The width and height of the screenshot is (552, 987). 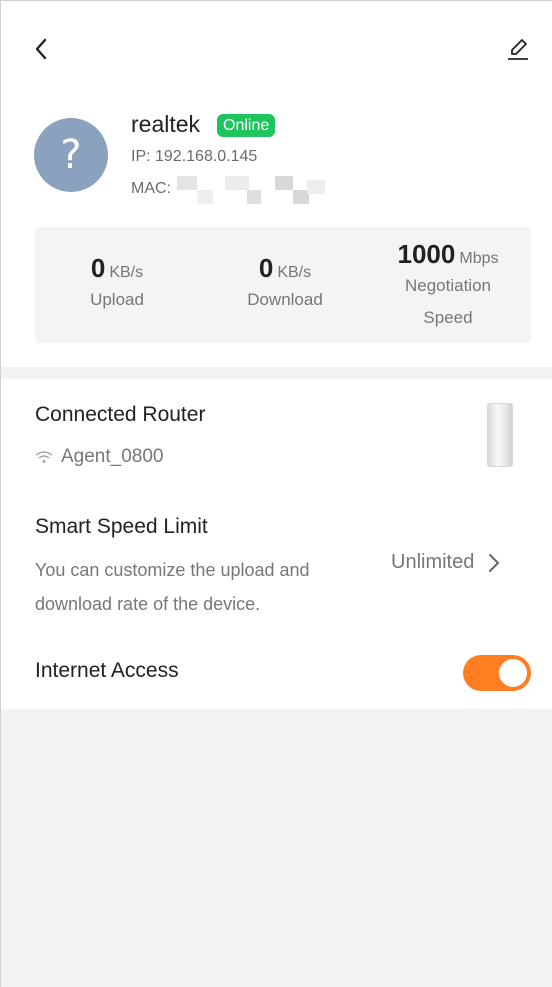 I want to click on chevron-left-icon, so click(x=41, y=49).